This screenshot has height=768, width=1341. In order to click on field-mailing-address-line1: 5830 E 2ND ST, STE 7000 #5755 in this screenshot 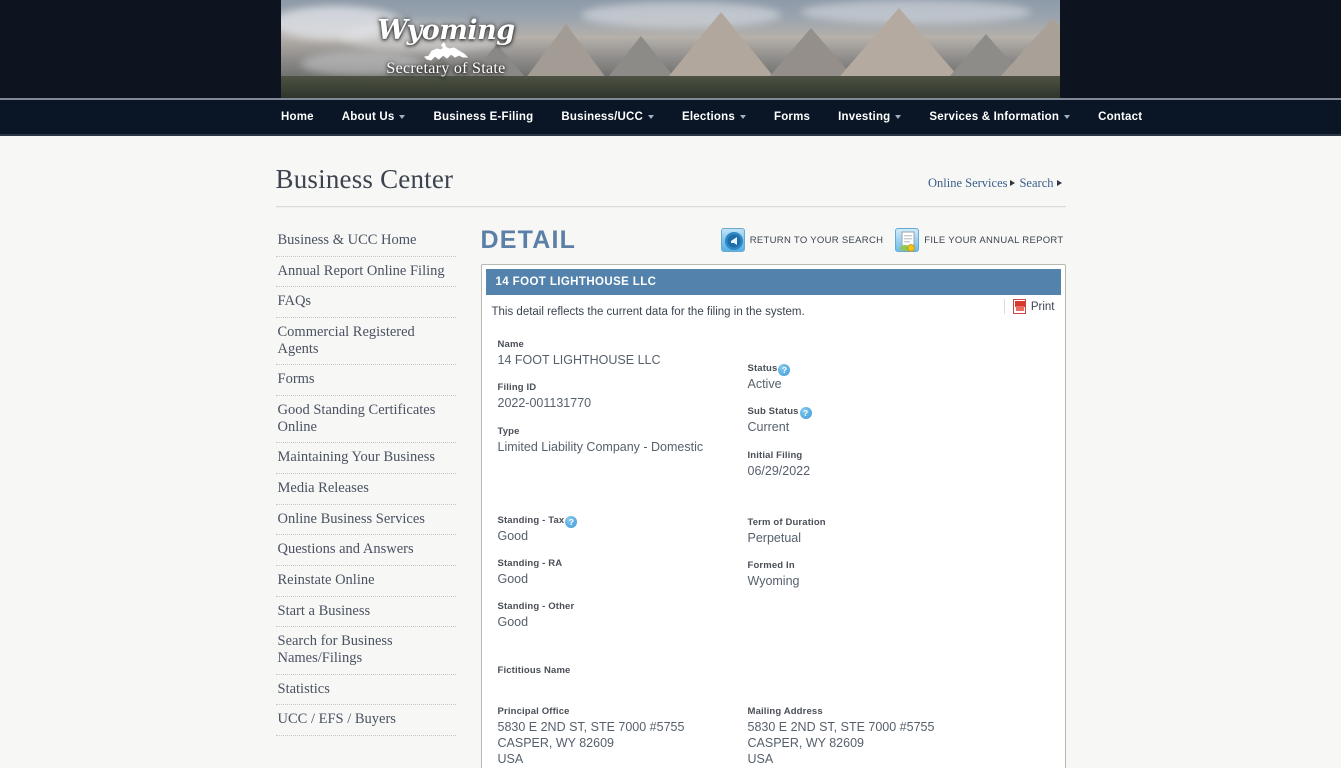, I will do `click(841, 726)`.